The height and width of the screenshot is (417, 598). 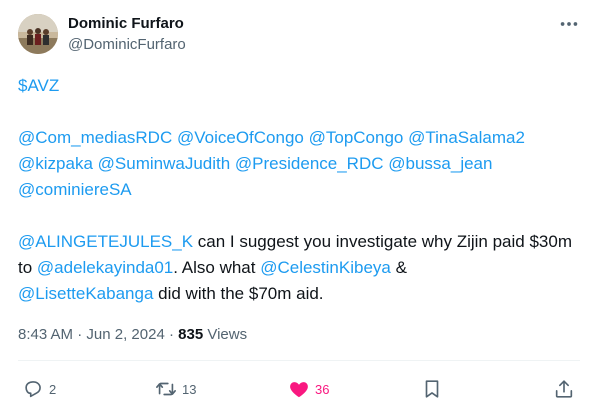 I want to click on author-name: Dominic Furfaro, so click(x=126, y=24).